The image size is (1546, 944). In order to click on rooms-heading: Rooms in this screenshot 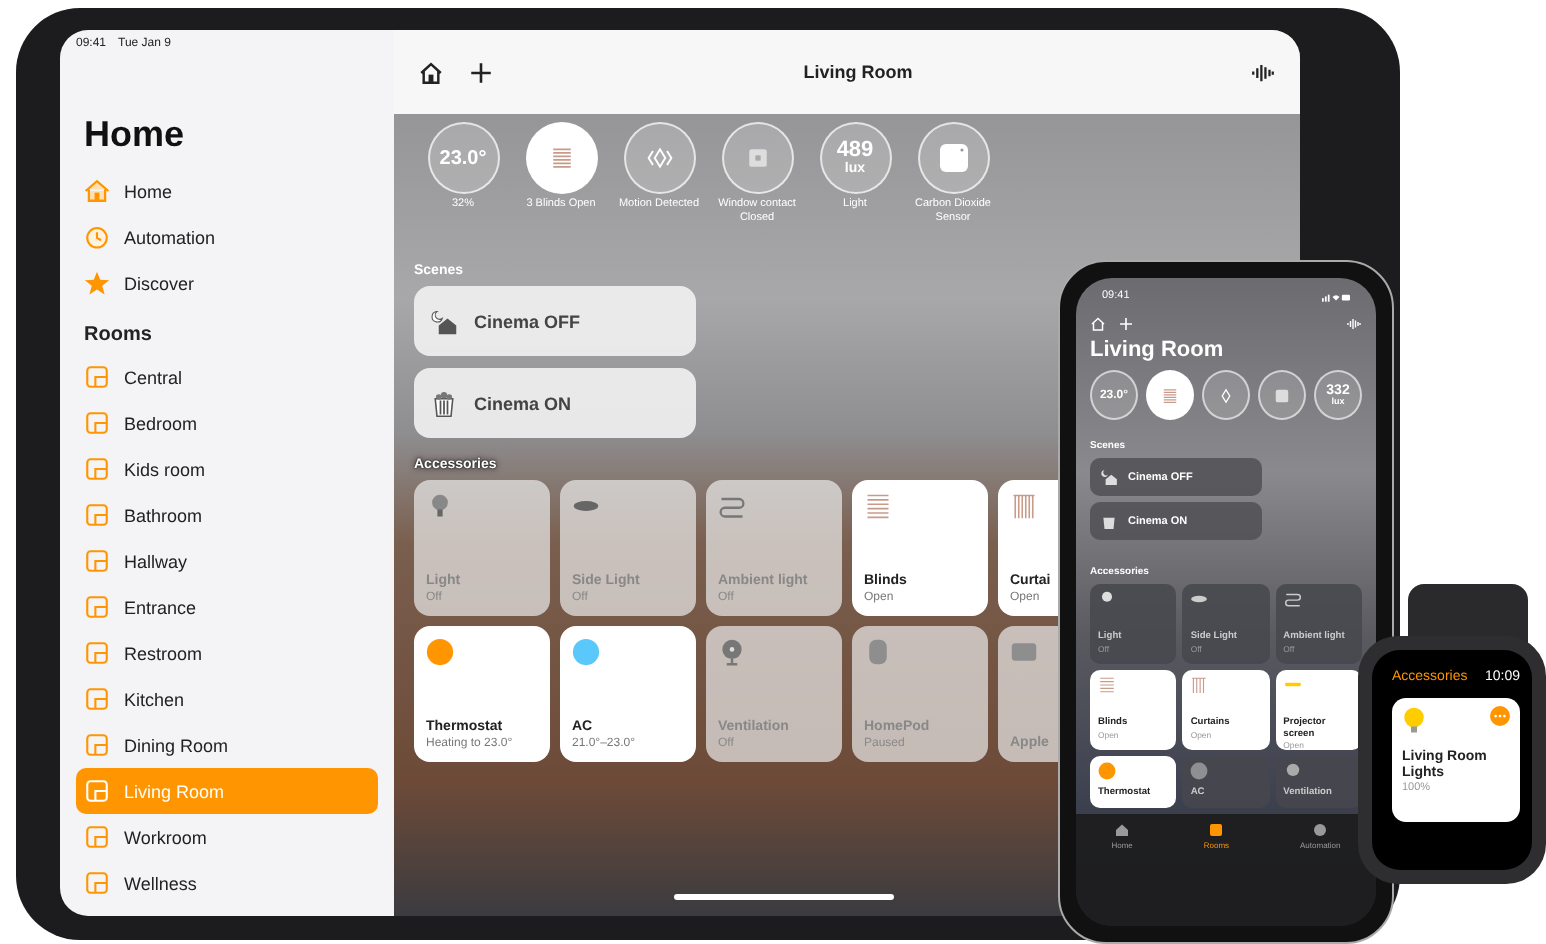, I will do `click(119, 336)`.